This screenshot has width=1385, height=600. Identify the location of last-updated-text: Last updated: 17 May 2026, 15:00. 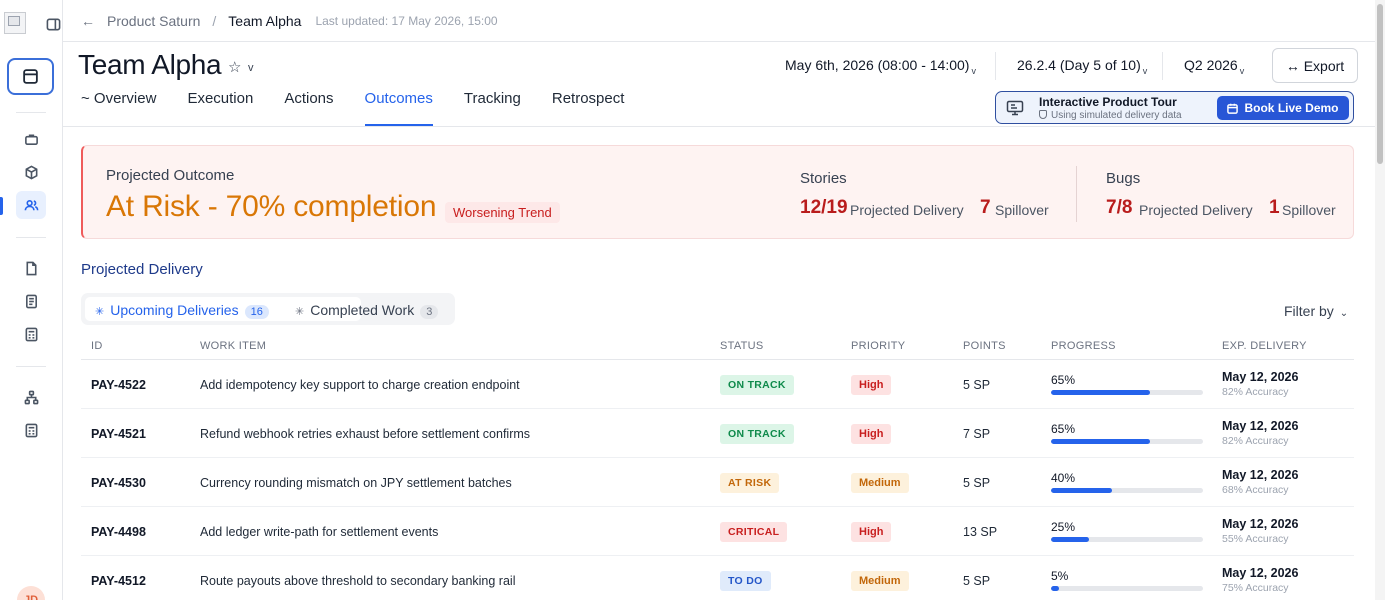
(406, 20).